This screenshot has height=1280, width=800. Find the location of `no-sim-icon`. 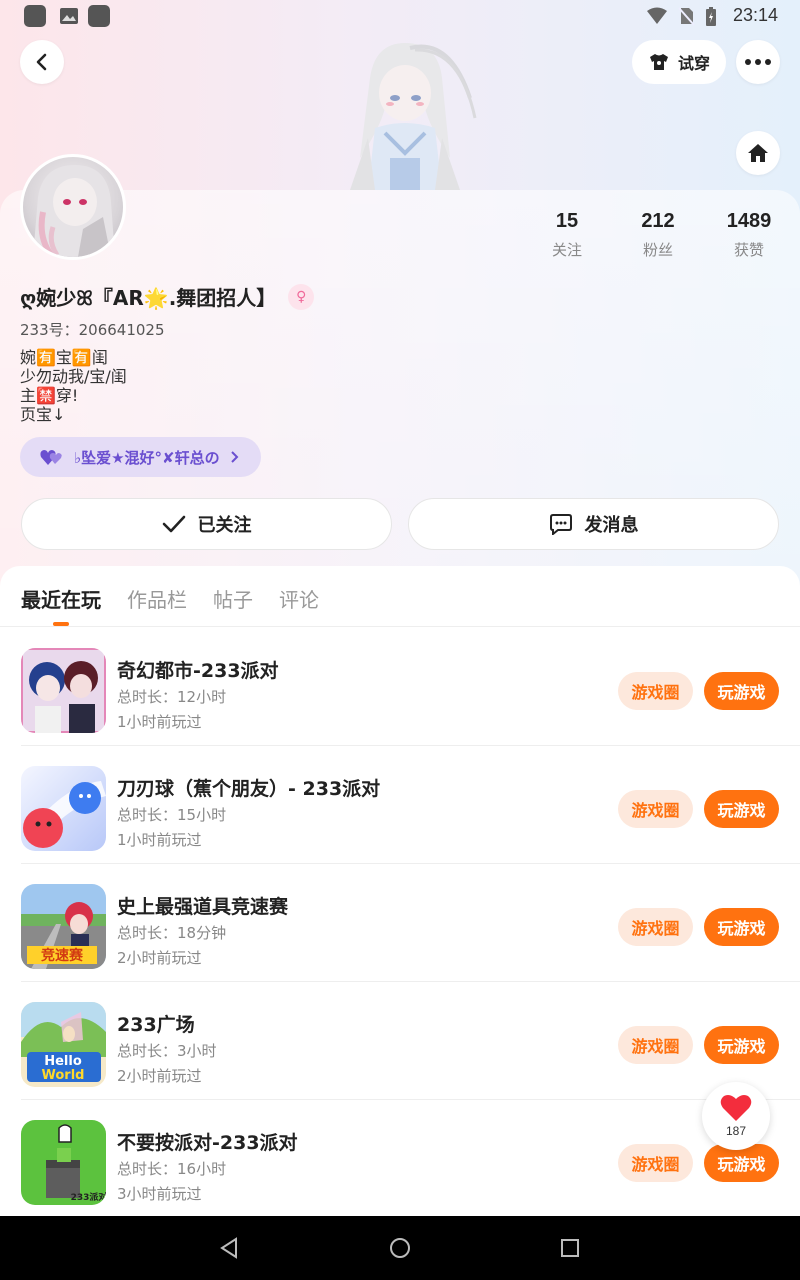

no-sim-icon is located at coordinates (686, 16).